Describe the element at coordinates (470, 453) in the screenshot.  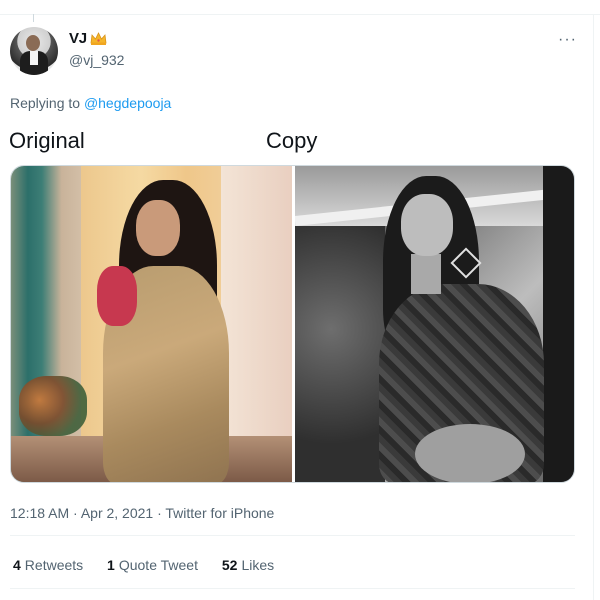
I see `subject-knee` at that location.